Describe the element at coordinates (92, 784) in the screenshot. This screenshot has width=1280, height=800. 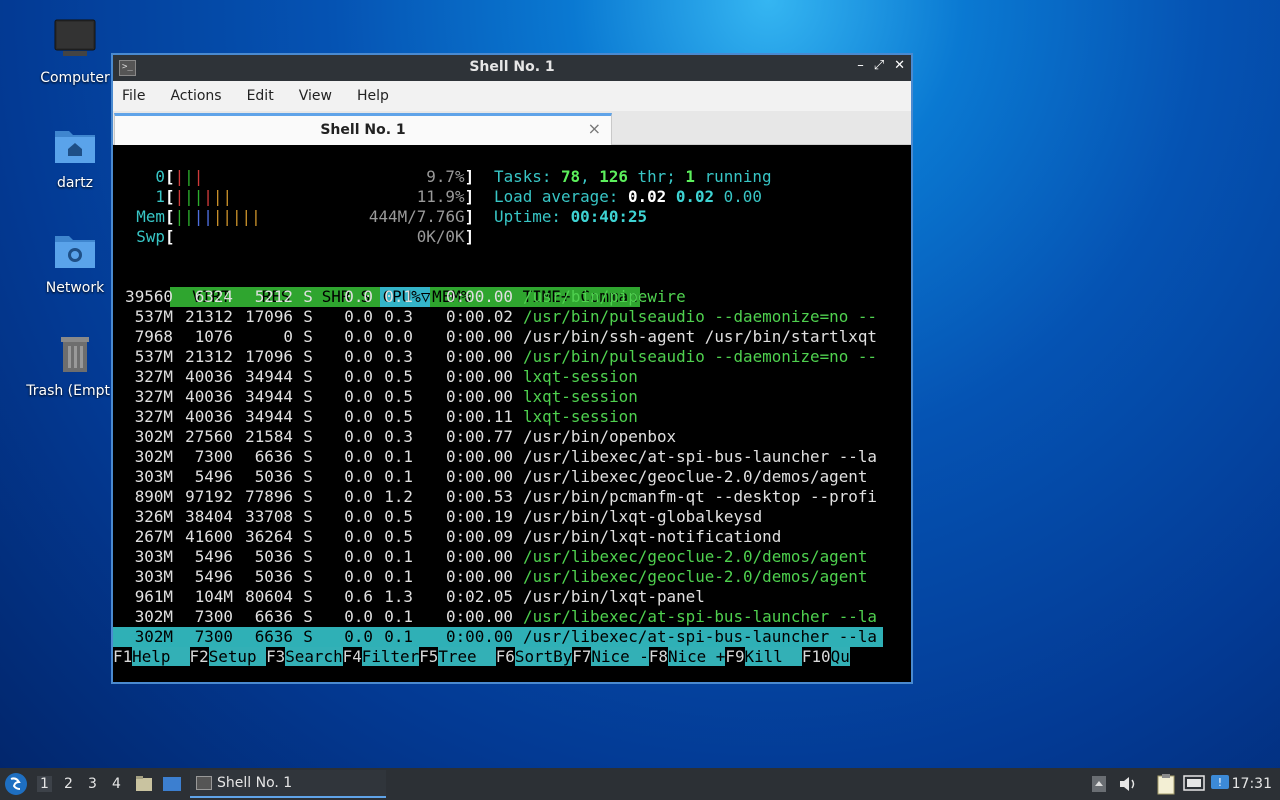
I see `workspace-3: 3` at that location.